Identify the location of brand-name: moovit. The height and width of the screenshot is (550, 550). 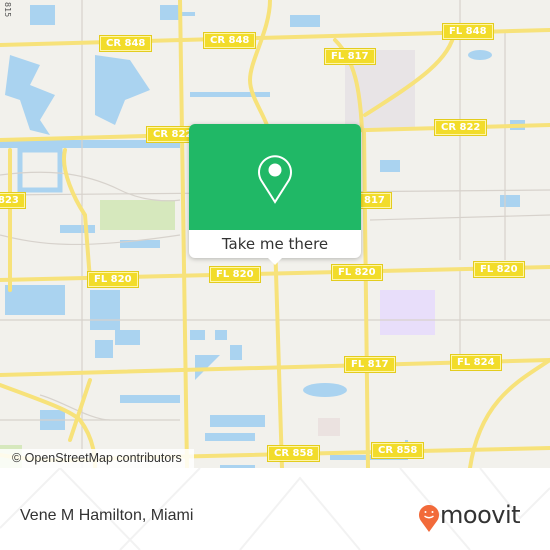
(480, 515).